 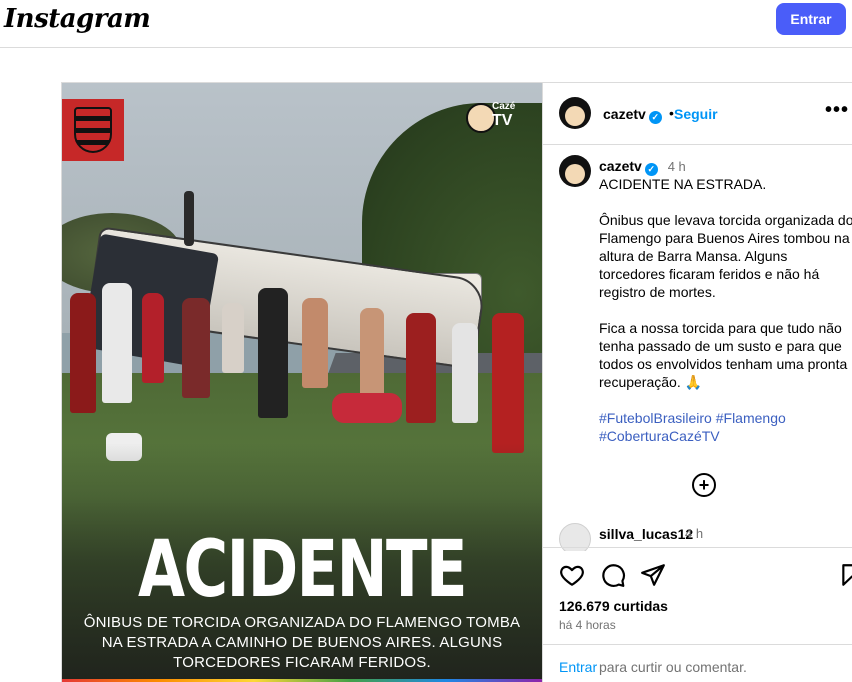 I want to click on image-headline: ACIDENTE, so click(x=303, y=570).